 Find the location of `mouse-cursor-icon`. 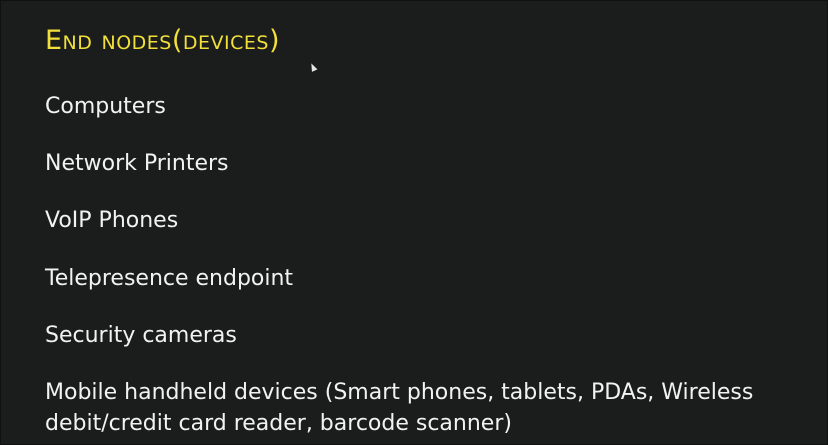

mouse-cursor-icon is located at coordinates (313, 67).